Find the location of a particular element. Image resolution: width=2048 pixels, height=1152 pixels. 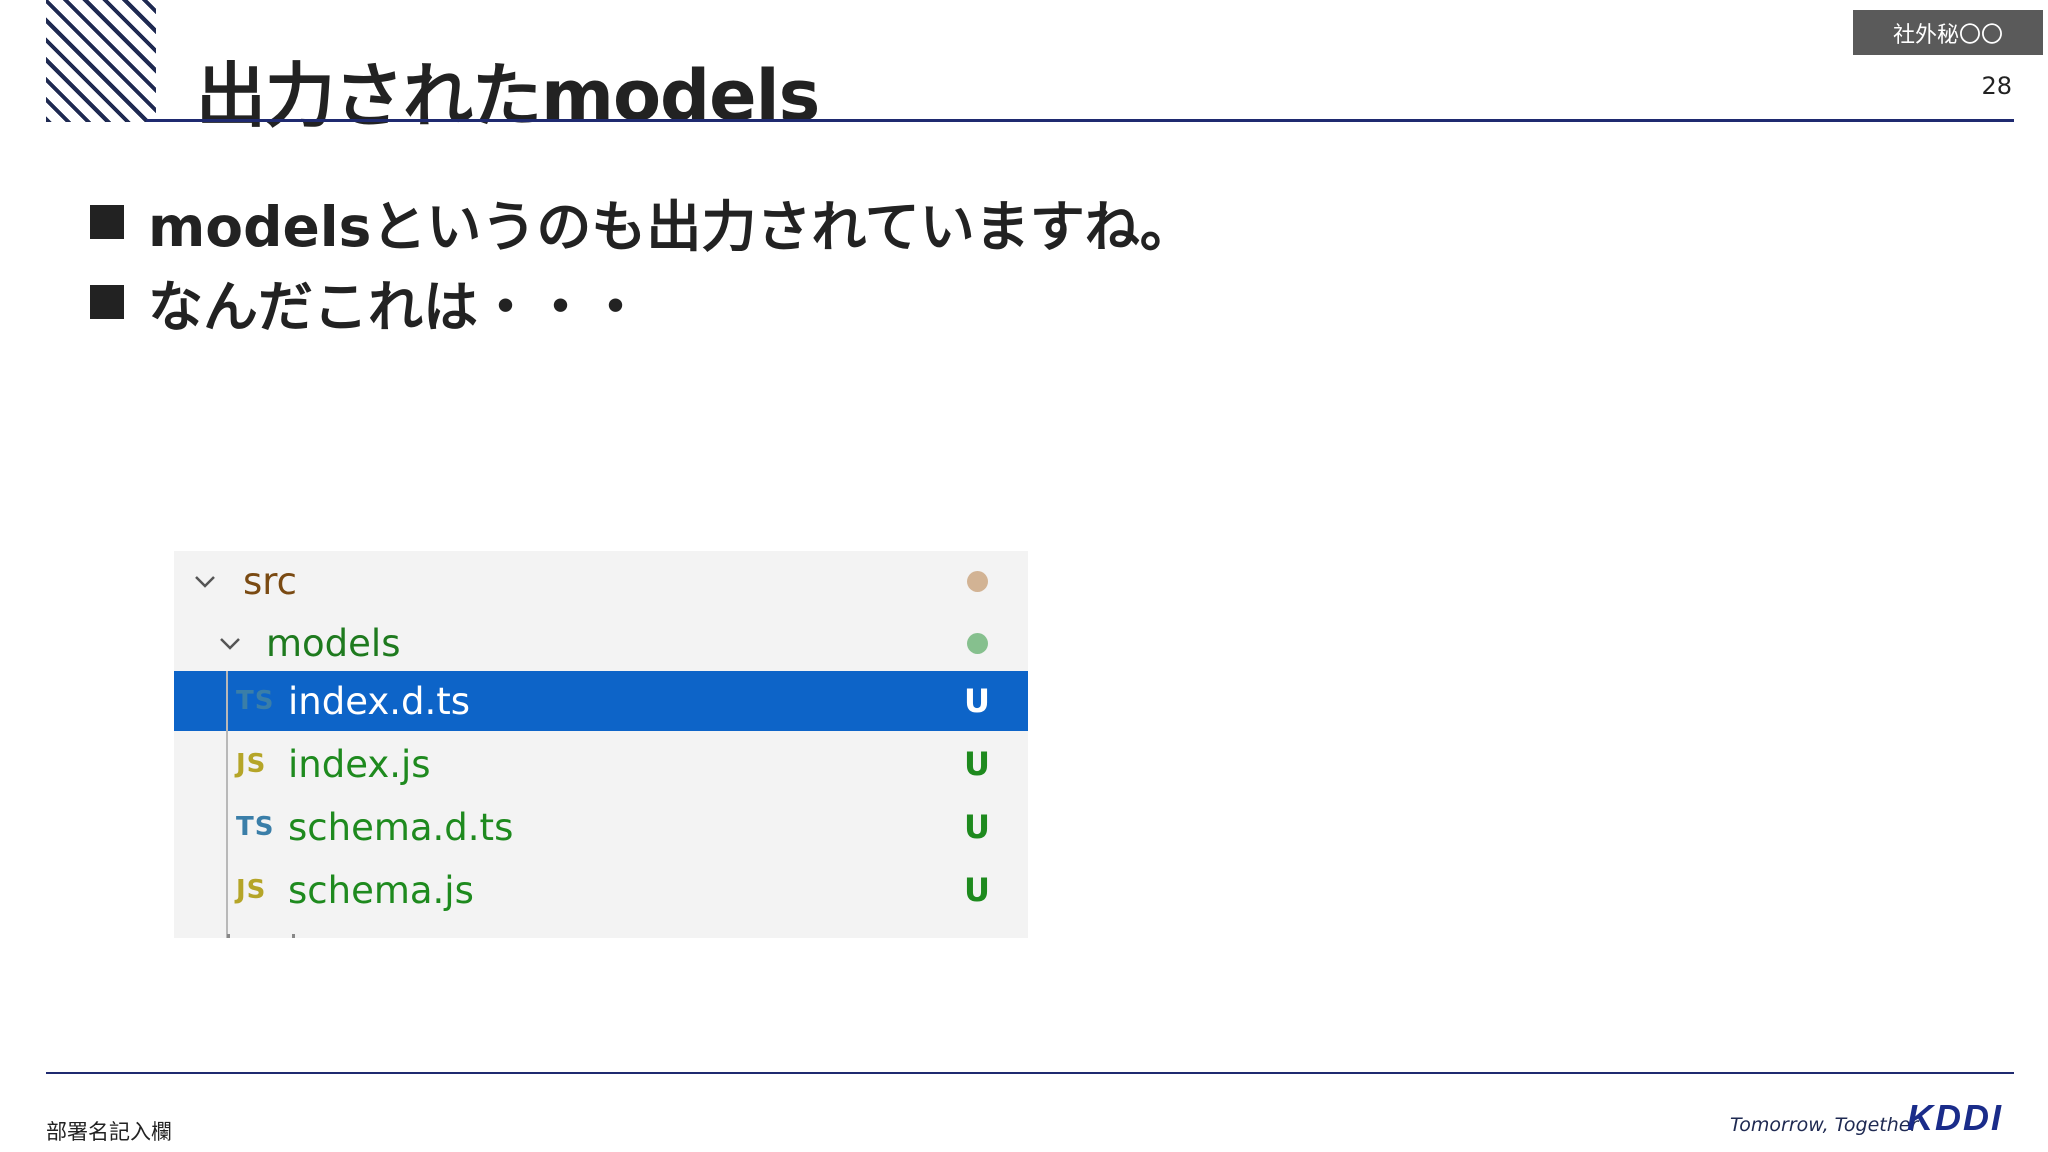

file-name: schema.js is located at coordinates (381, 890).